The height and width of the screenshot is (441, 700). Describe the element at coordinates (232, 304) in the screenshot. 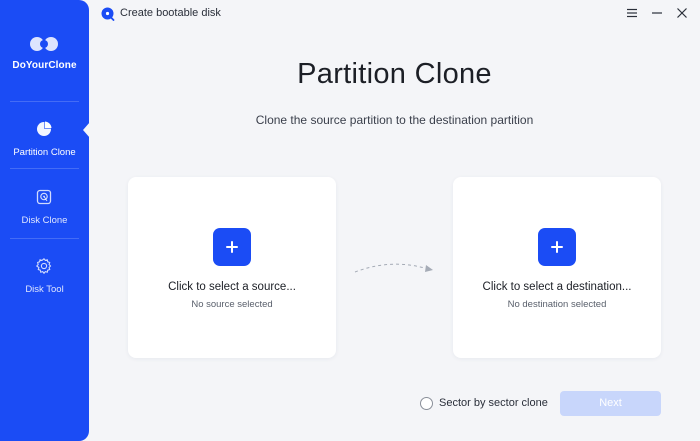

I see `source-card-status: No source selected` at that location.